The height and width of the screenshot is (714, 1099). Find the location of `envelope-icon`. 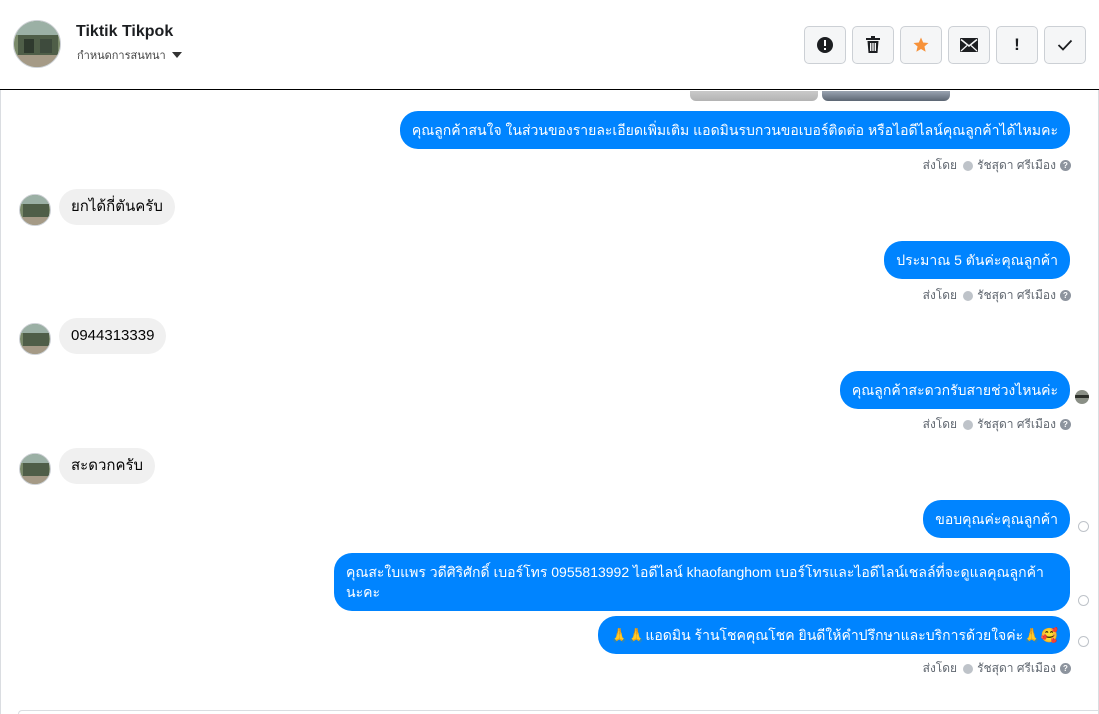

envelope-icon is located at coordinates (969, 45).